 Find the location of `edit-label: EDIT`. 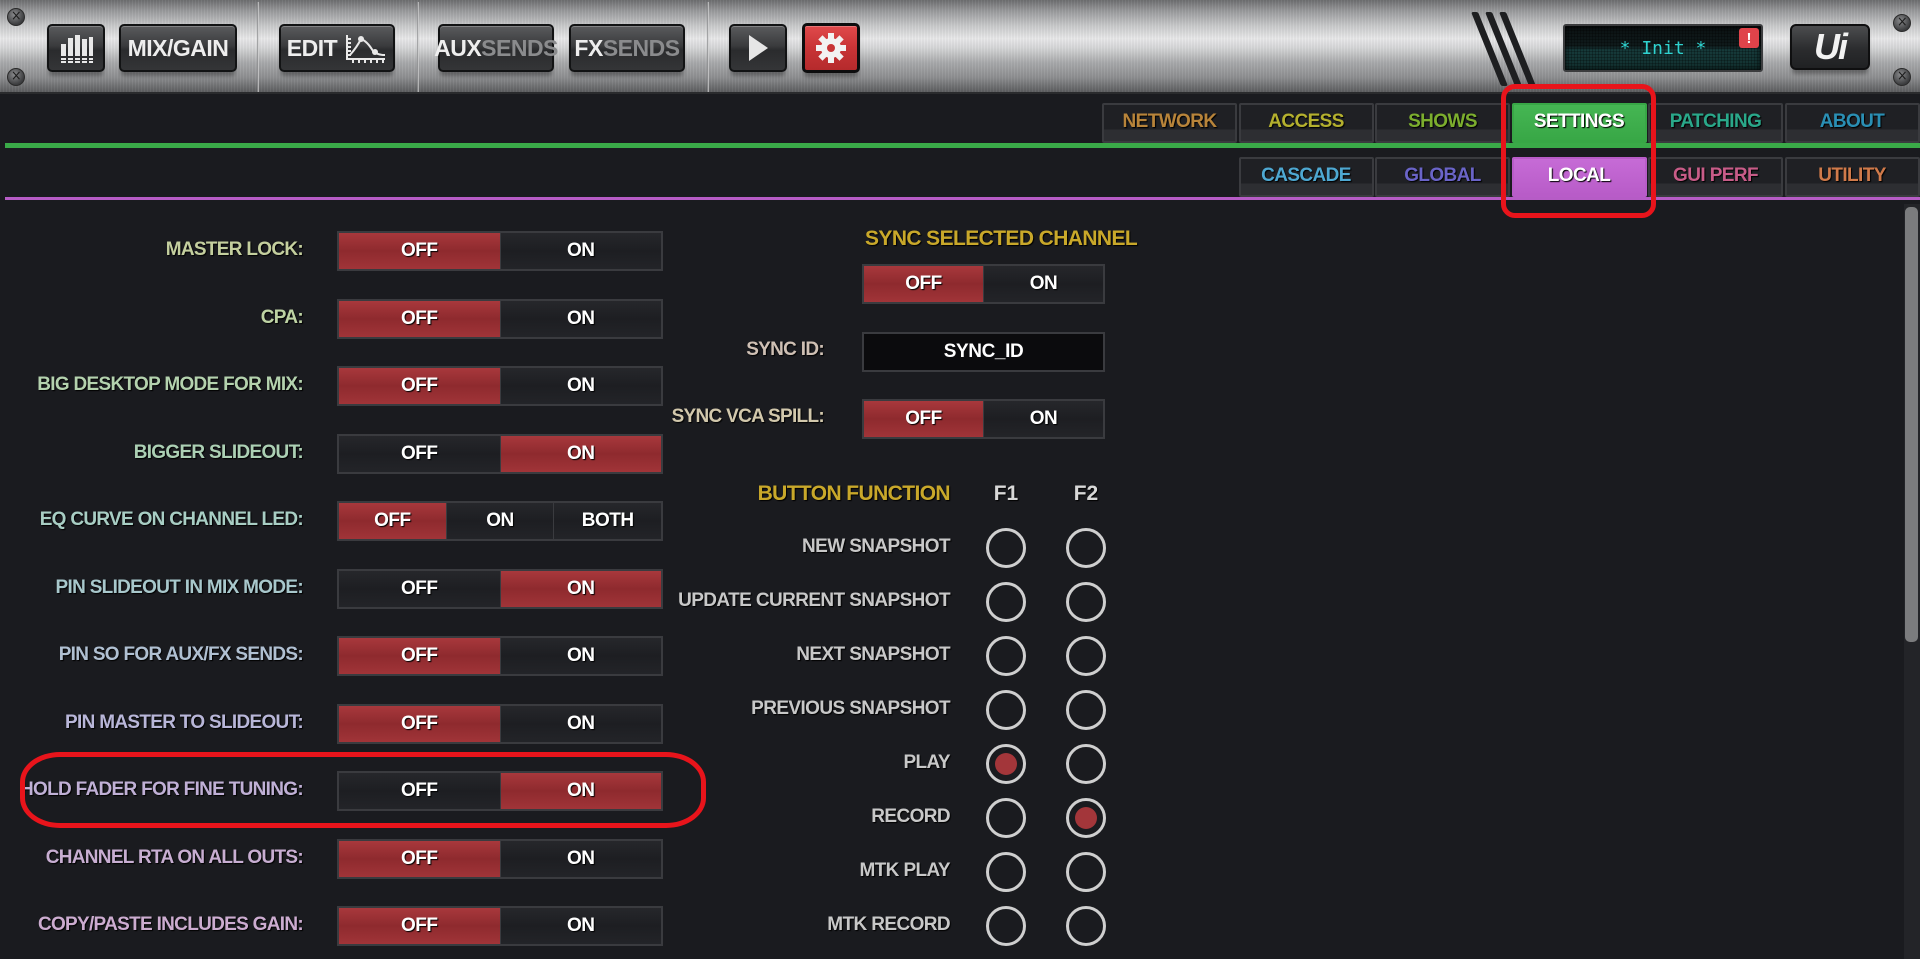

edit-label: EDIT is located at coordinates (312, 47).